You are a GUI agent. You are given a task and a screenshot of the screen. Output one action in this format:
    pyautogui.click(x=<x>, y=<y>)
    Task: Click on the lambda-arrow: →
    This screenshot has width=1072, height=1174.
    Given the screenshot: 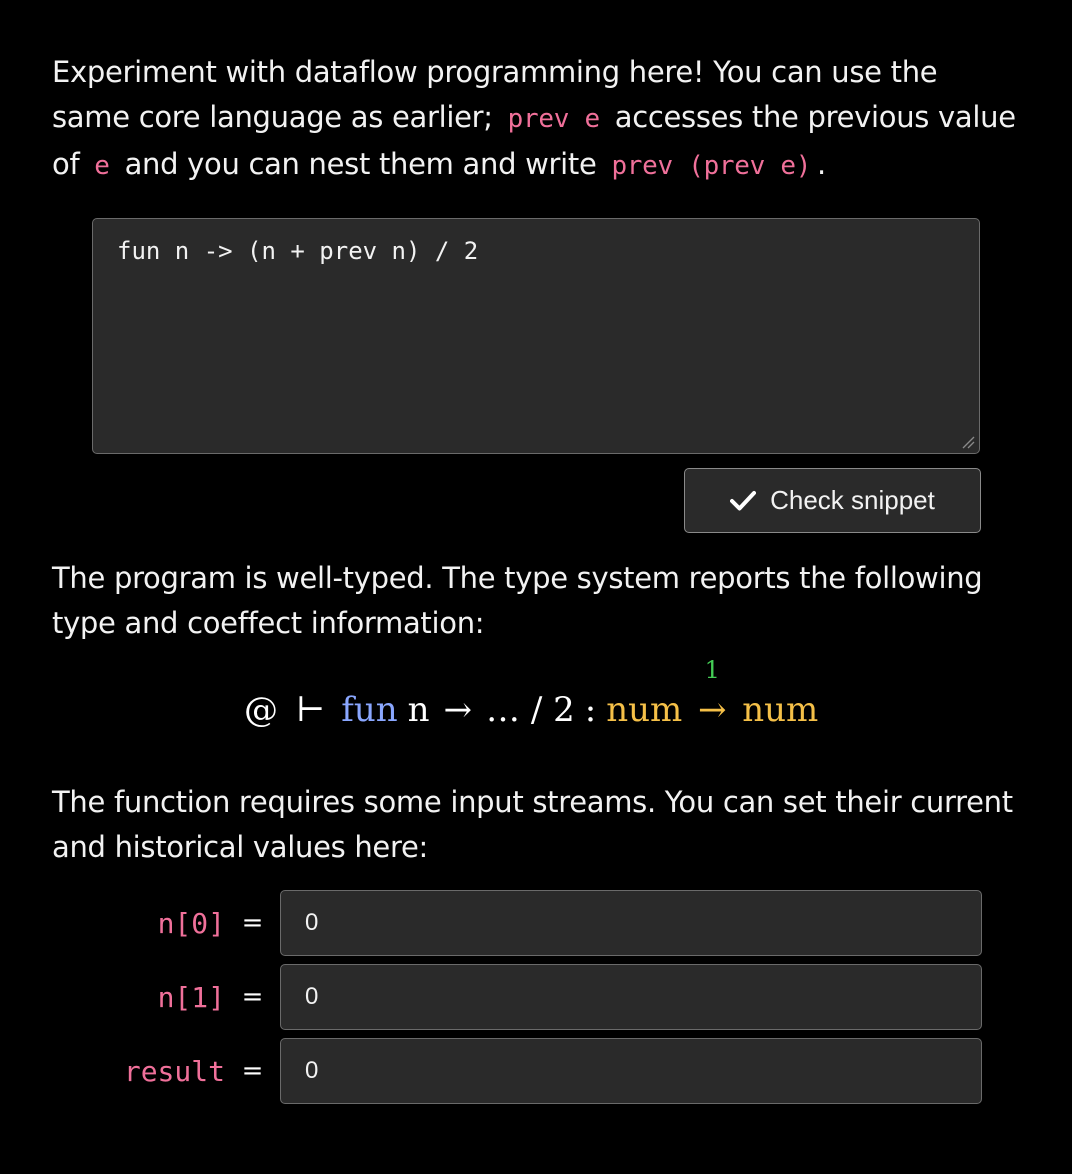 What is the action you would take?
    pyautogui.click(x=458, y=710)
    